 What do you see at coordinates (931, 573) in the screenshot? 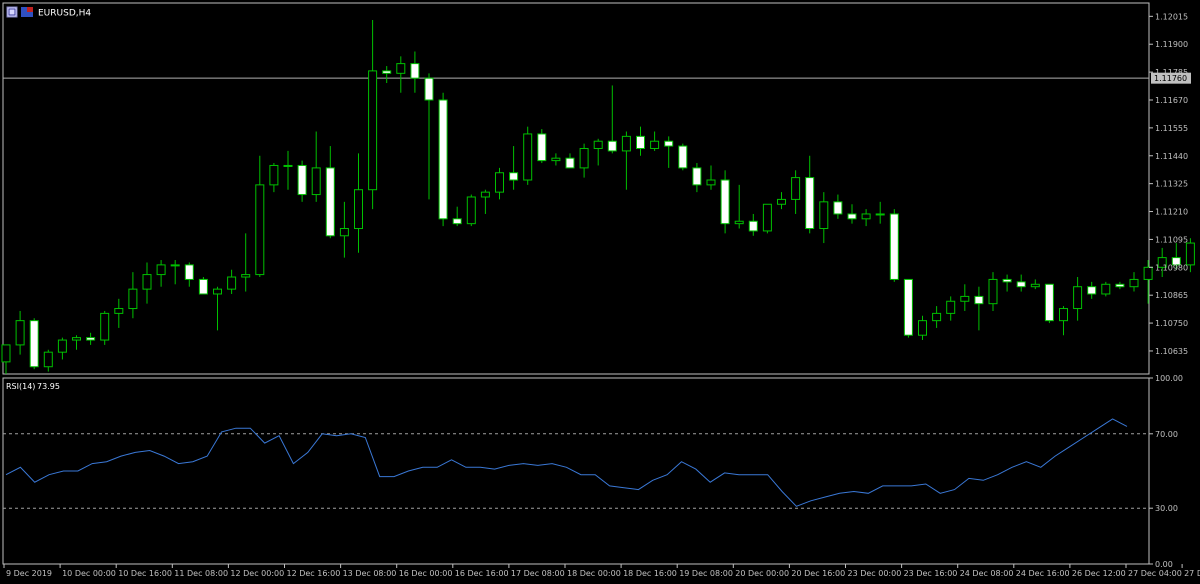
I see `time-tick-label: 23 Dec 16:00` at bounding box center [931, 573].